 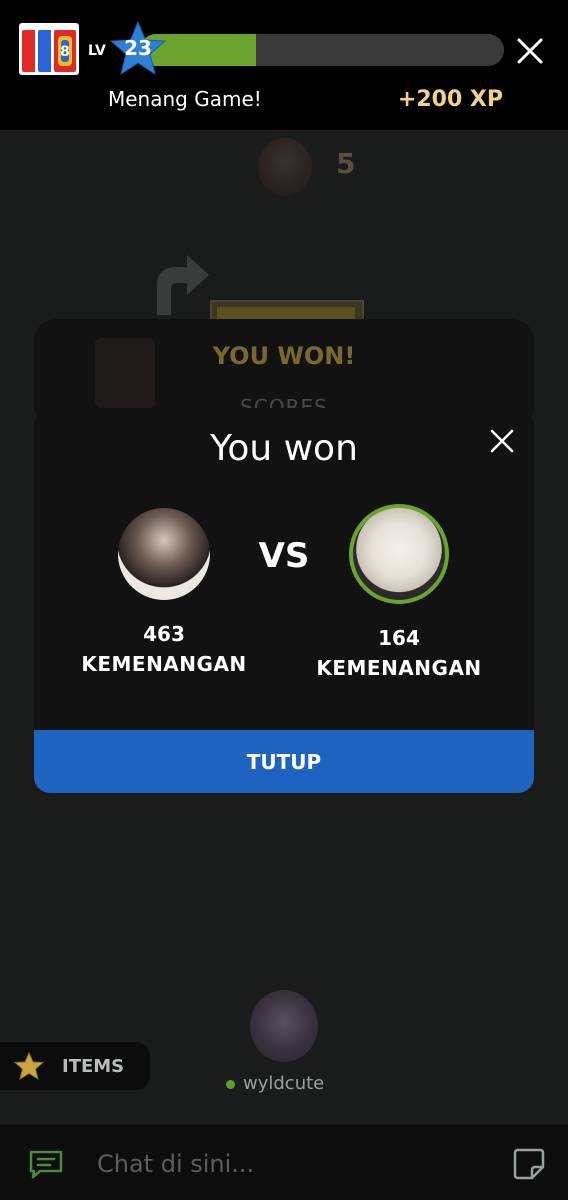 I want to click on sticker-icon, so click(x=529, y=1164).